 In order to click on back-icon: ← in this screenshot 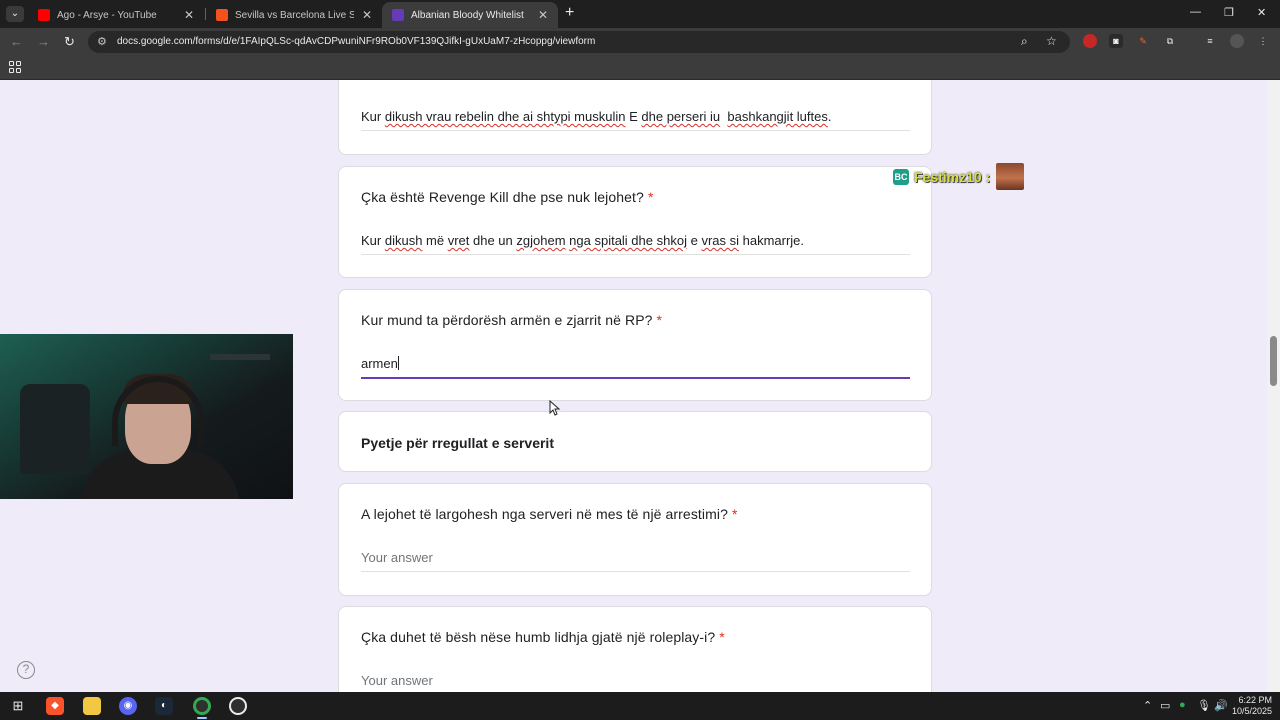, I will do `click(16, 41)`.